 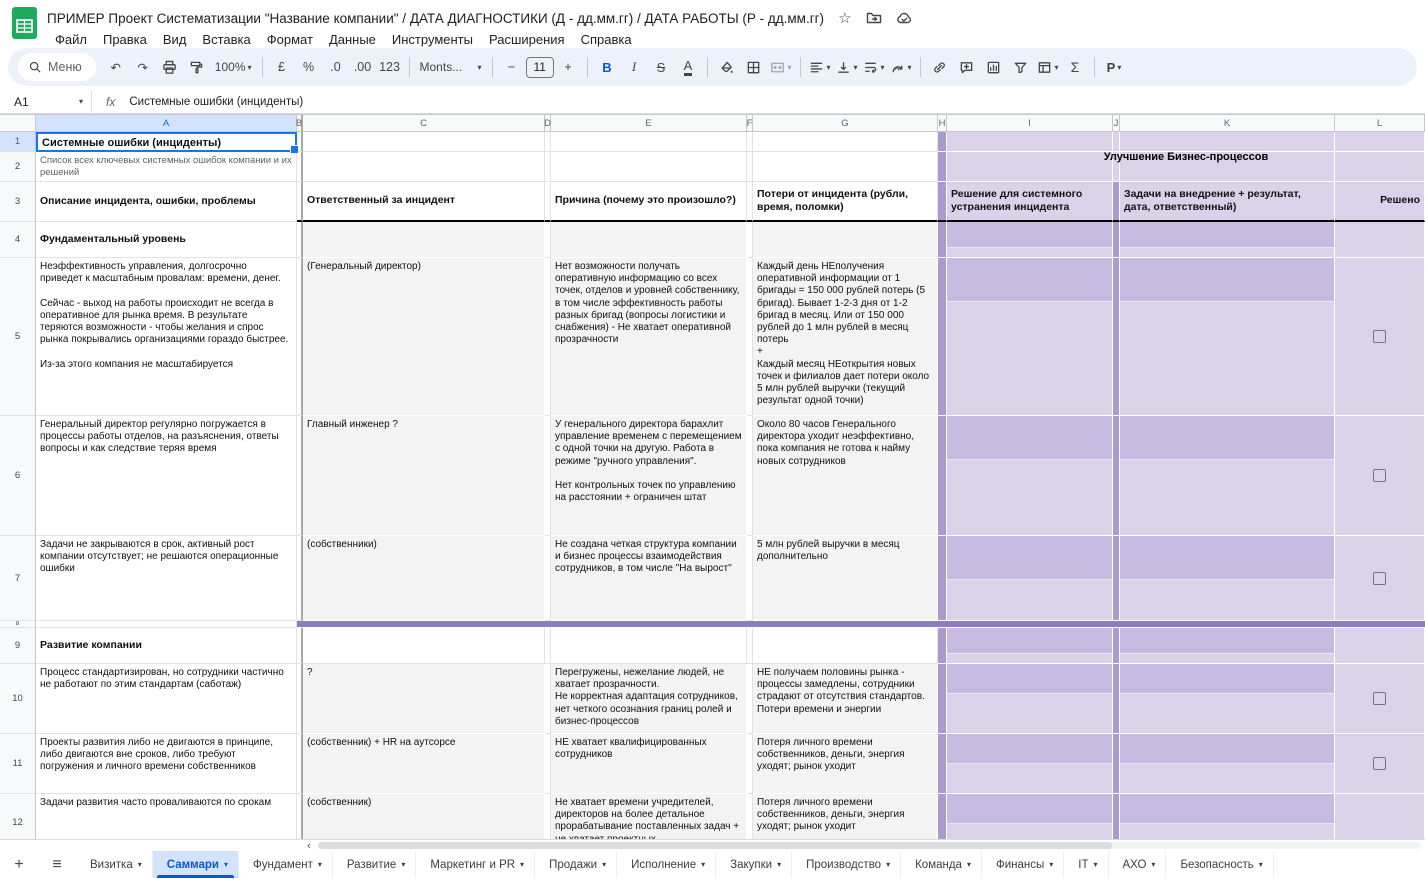 I want to click on cloud-status-icon, so click(x=904, y=18).